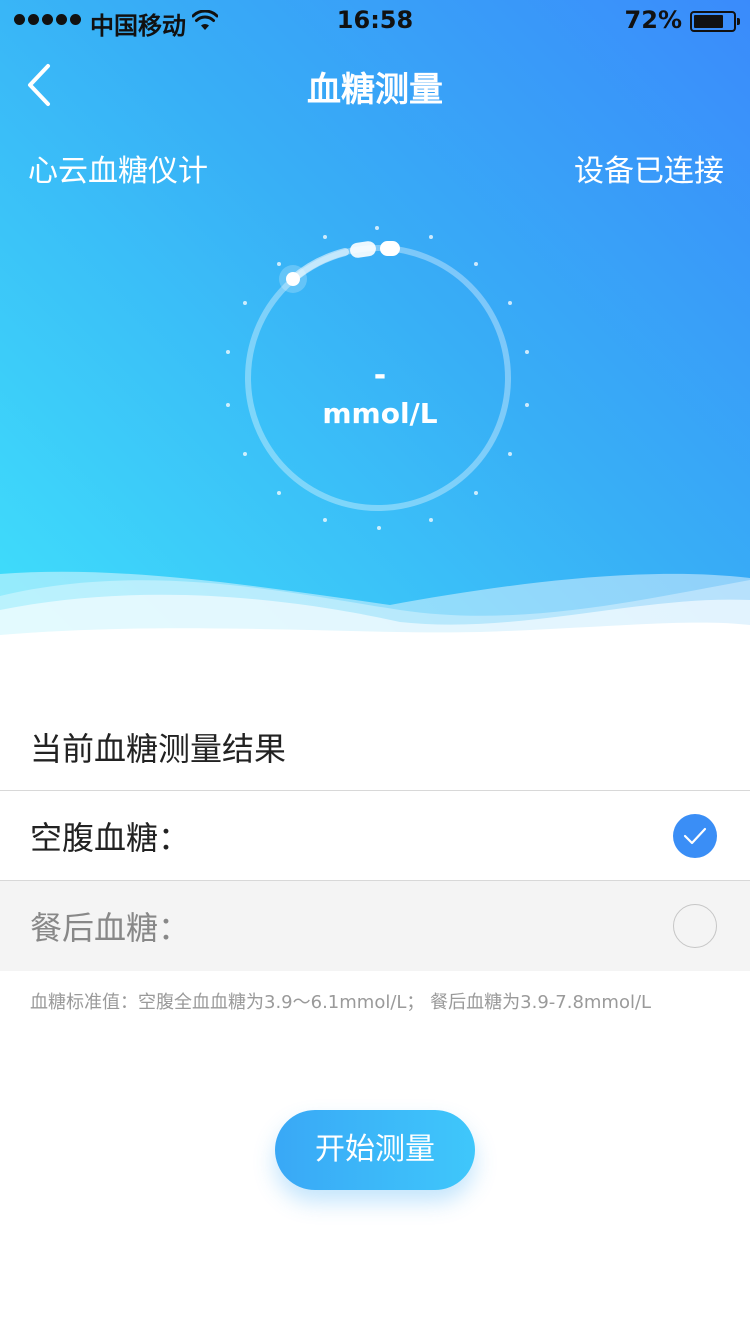  I want to click on battery-icon, so click(715, 21).